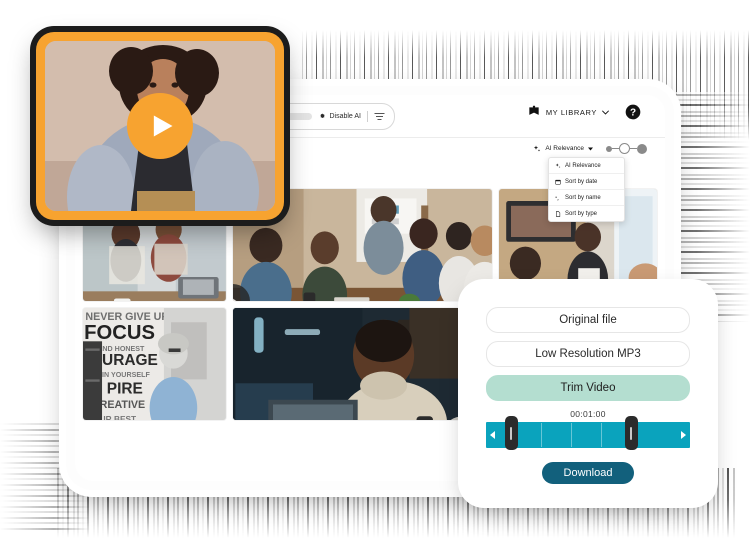 Image resolution: width=750 pixels, height=550 pixels. I want to click on sort-menu-label: Sort by name, so click(583, 197).